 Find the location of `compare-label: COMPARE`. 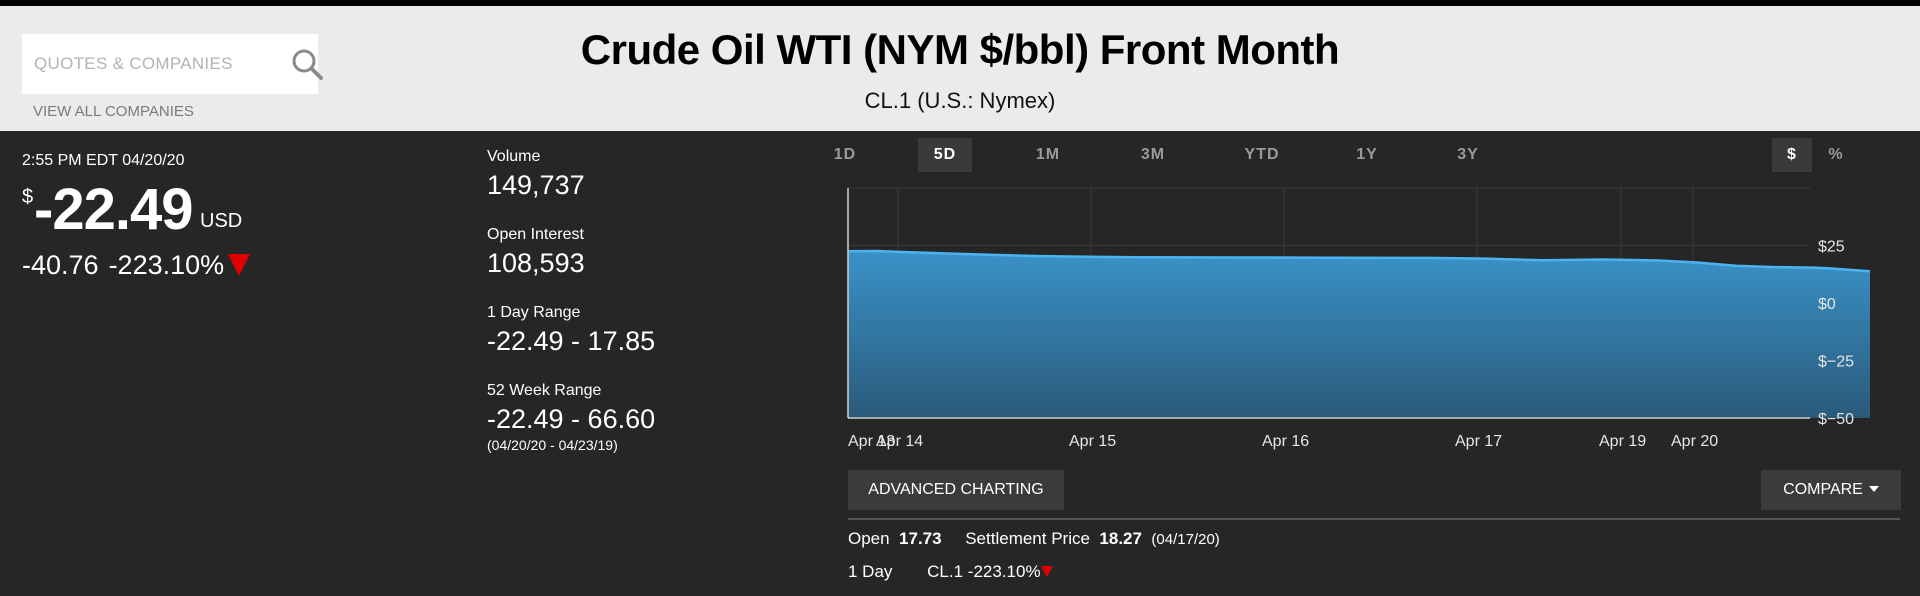

compare-label: COMPARE is located at coordinates (1823, 489).